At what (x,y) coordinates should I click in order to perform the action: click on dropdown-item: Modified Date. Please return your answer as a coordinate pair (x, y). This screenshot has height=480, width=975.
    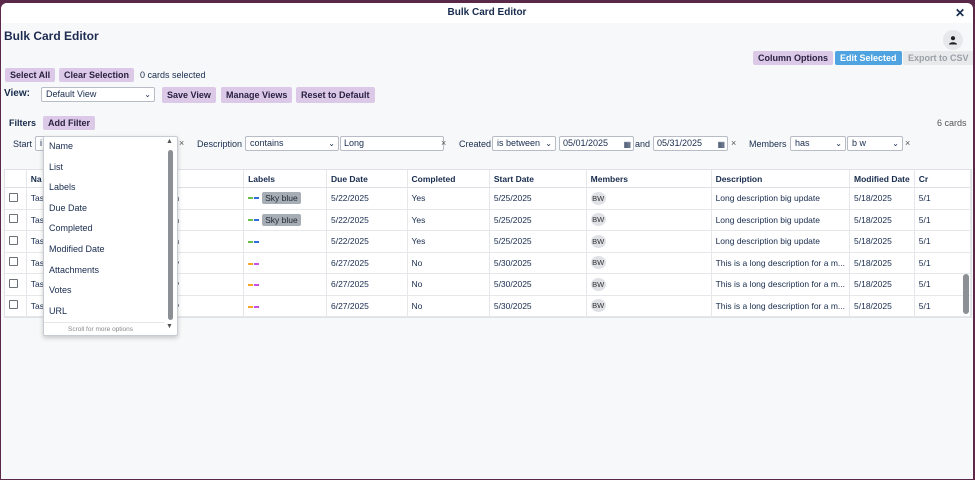
    Looking at the image, I should click on (77, 249).